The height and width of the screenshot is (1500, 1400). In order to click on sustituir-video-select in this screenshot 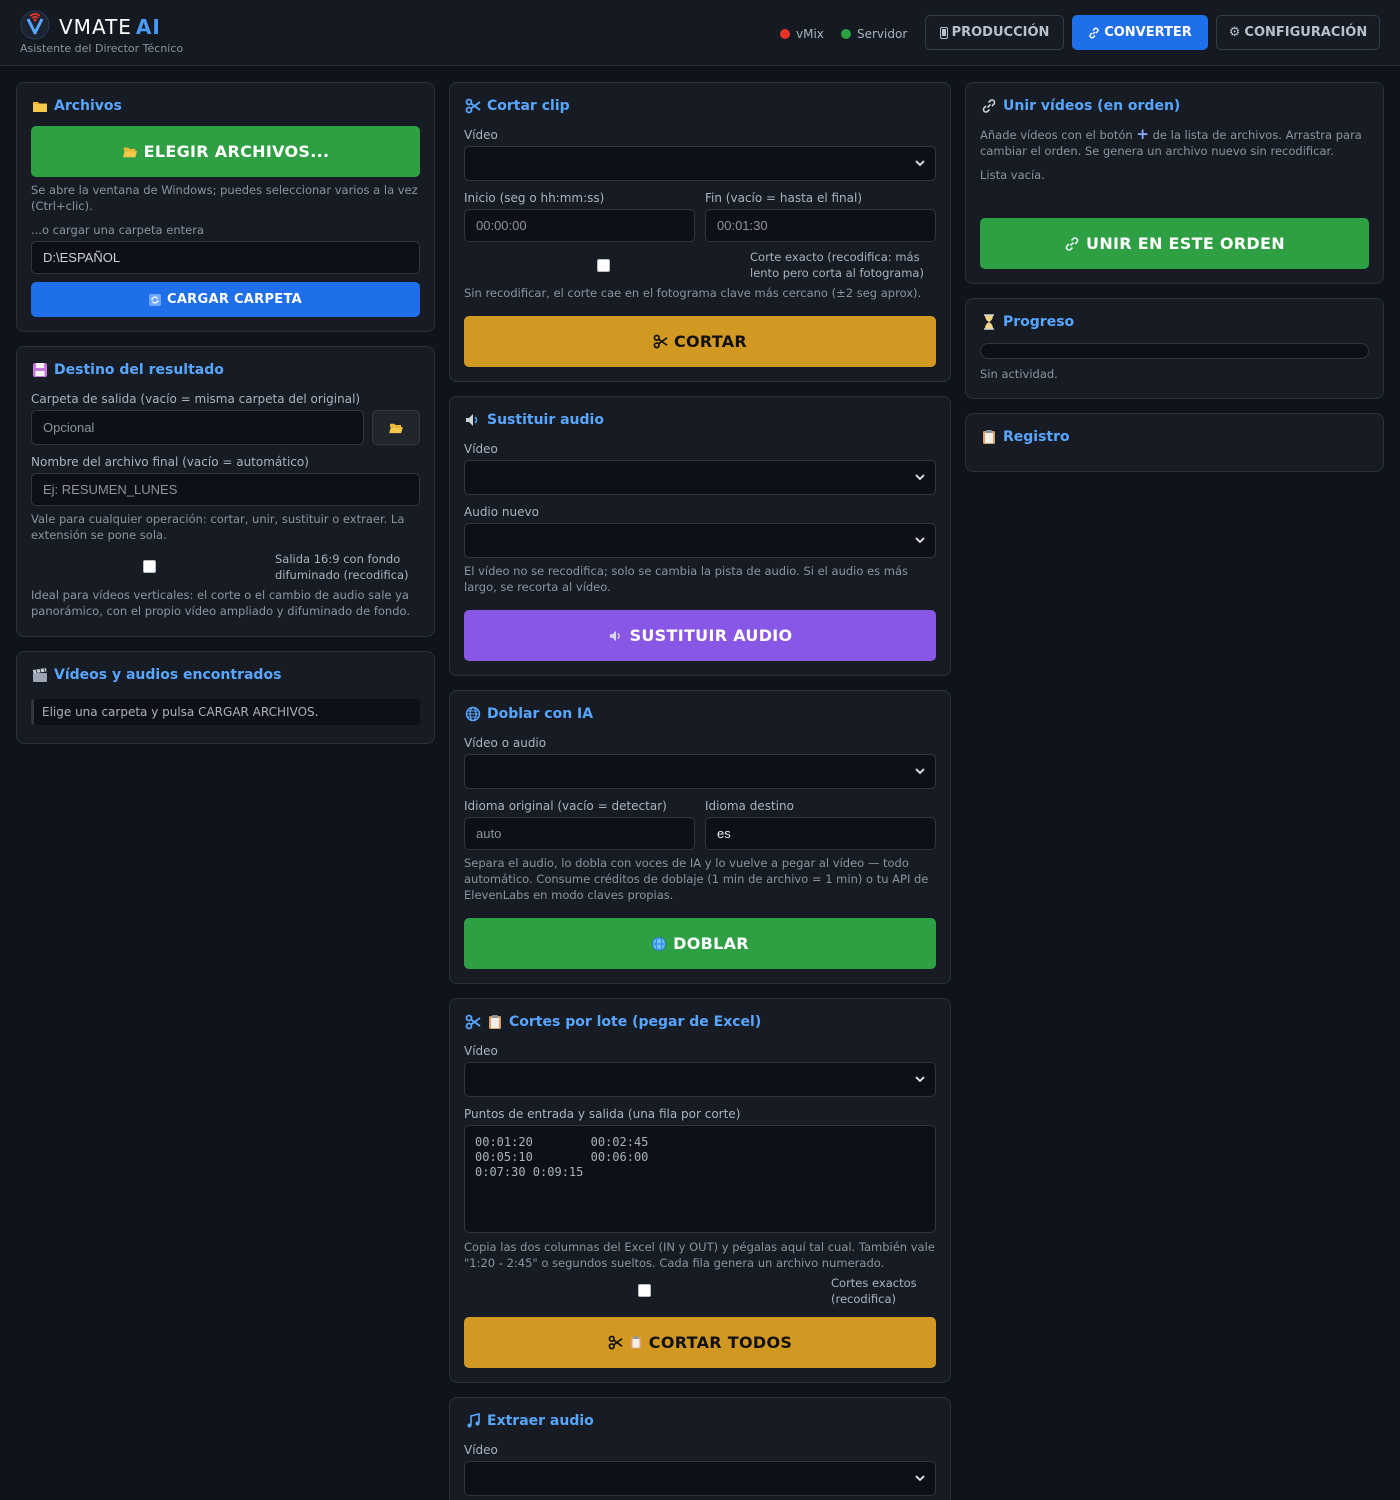, I will do `click(700, 477)`.